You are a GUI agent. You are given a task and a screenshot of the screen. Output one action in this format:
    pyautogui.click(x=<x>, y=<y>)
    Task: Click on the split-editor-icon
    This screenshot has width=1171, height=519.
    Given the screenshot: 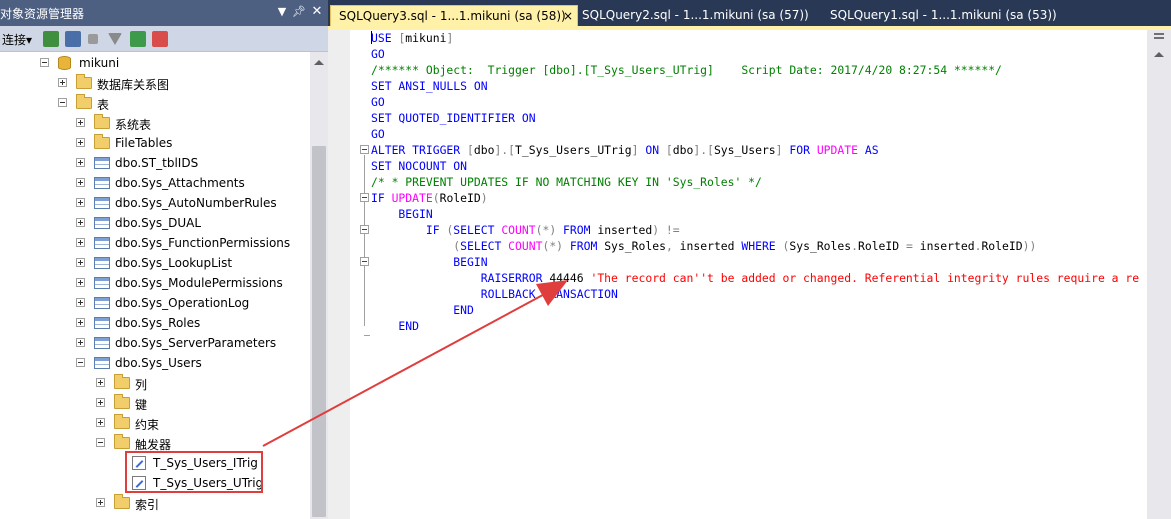 What is the action you would take?
    pyautogui.click(x=1159, y=36)
    